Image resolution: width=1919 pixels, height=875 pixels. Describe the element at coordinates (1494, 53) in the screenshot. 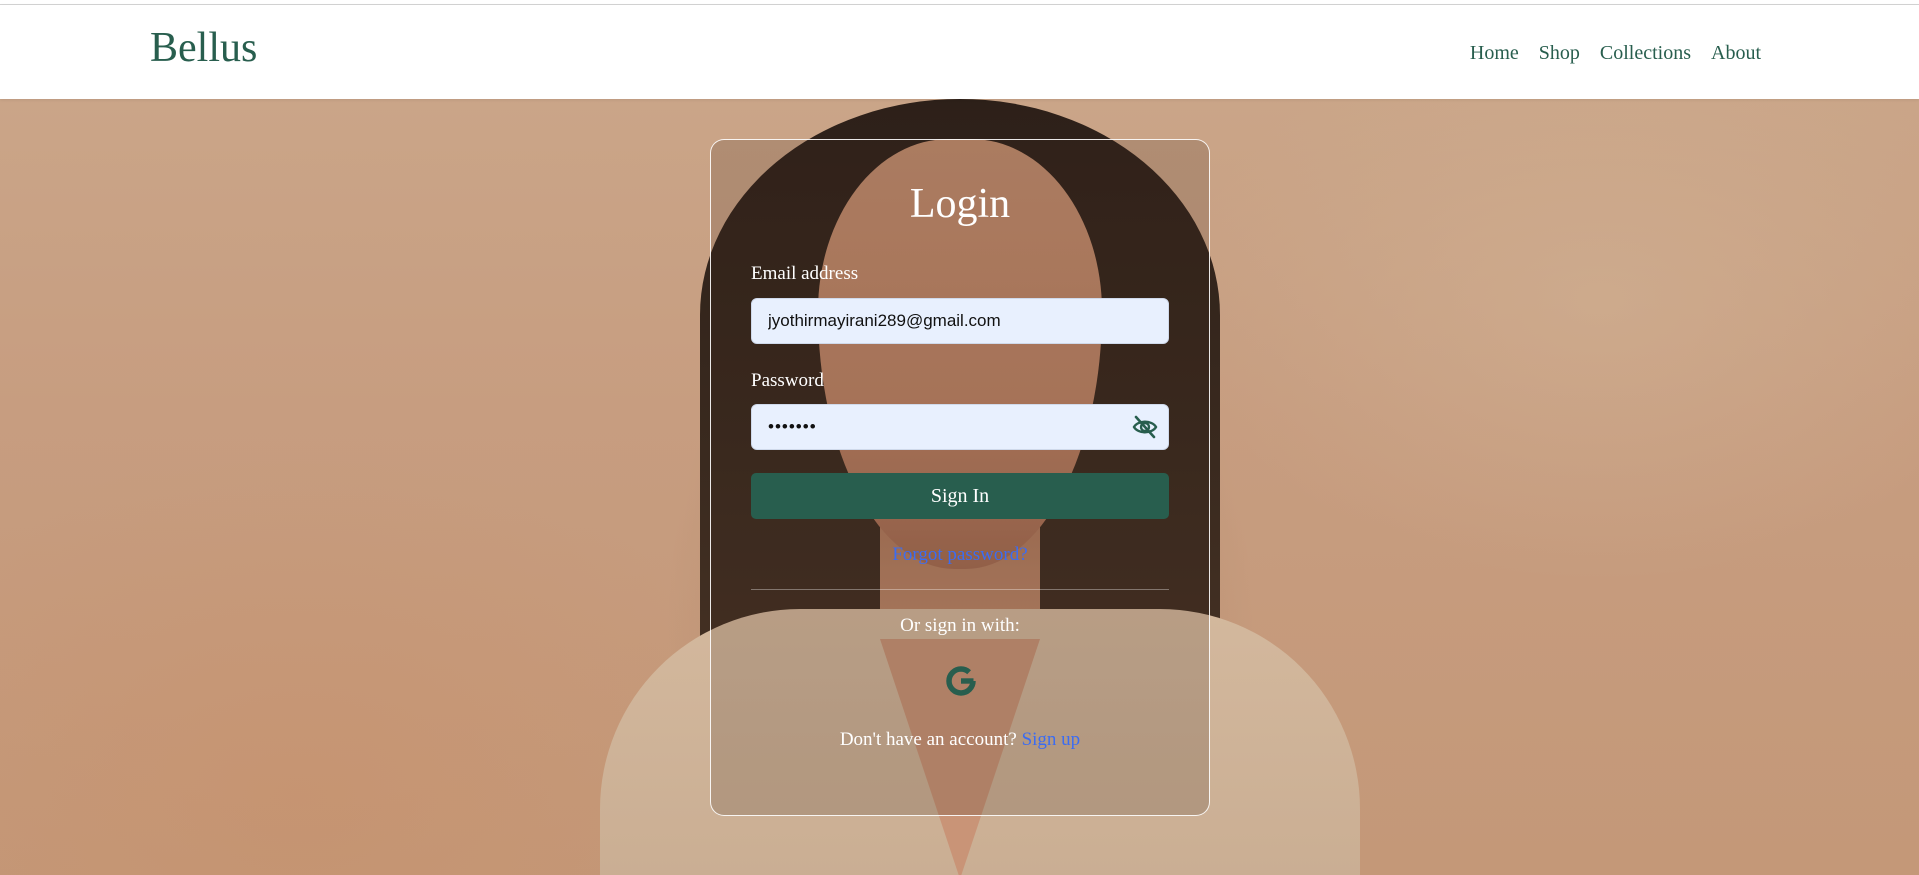

I see `nav-home: Home` at that location.